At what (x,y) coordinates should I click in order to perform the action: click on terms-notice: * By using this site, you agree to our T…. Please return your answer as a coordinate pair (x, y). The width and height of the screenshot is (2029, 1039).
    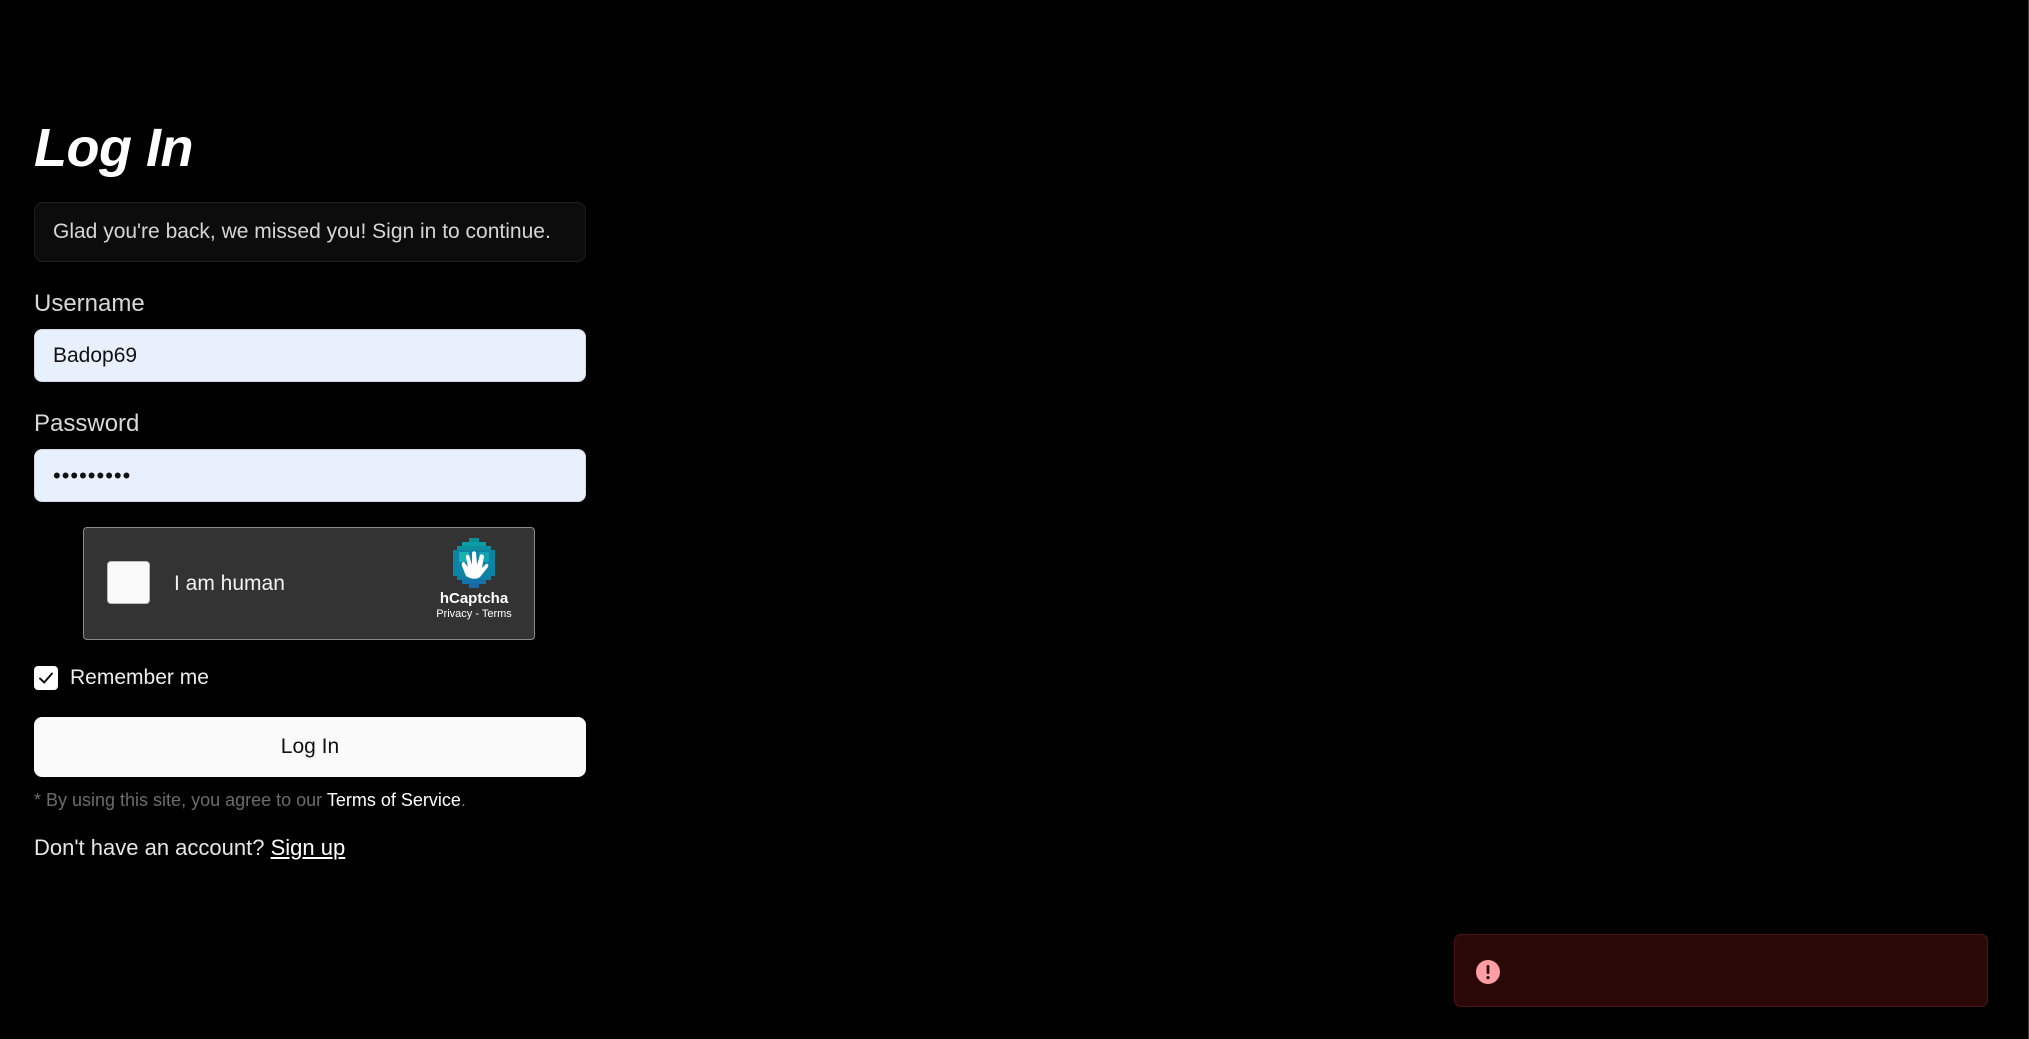
    Looking at the image, I should click on (310, 800).